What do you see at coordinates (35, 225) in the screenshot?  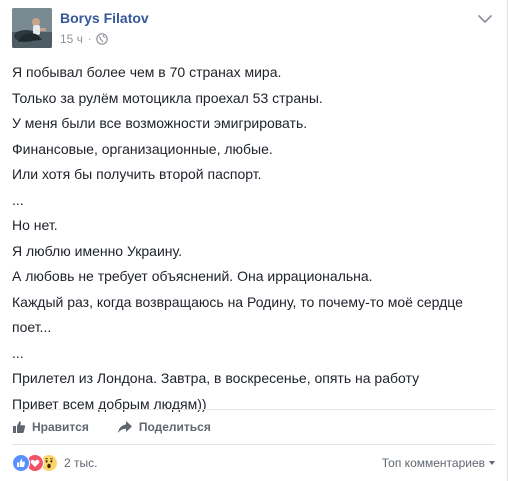 I see `post-line: Но нет.` at bounding box center [35, 225].